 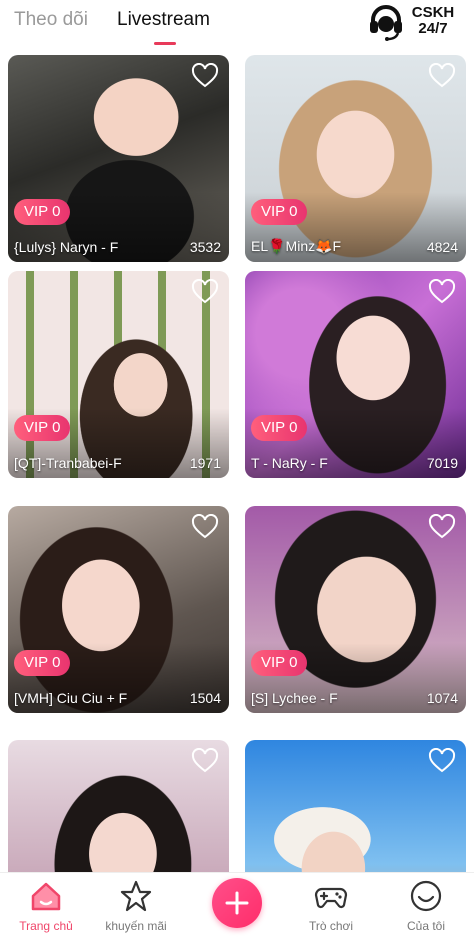 What do you see at coordinates (136, 926) in the screenshot?
I see `nav-promotions-label: khuyến mãi` at bounding box center [136, 926].